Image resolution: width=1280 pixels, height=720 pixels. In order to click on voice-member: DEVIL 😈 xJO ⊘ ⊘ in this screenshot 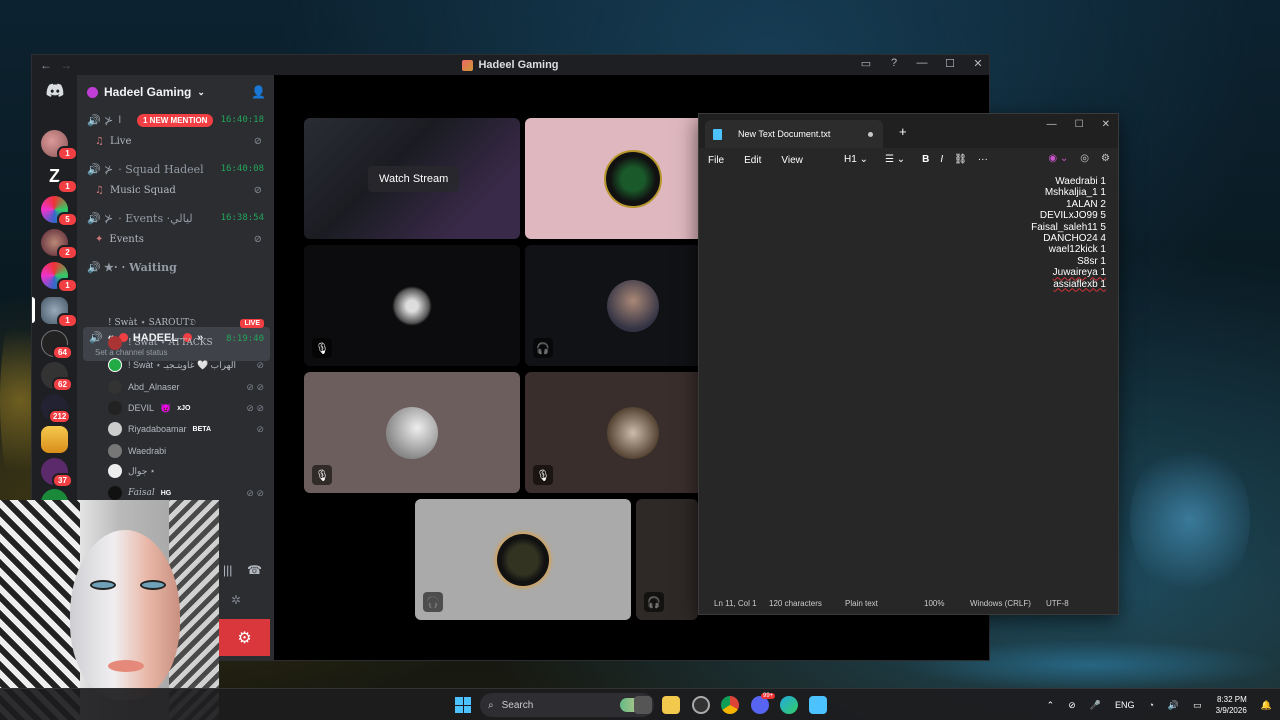, I will do `click(188, 408)`.